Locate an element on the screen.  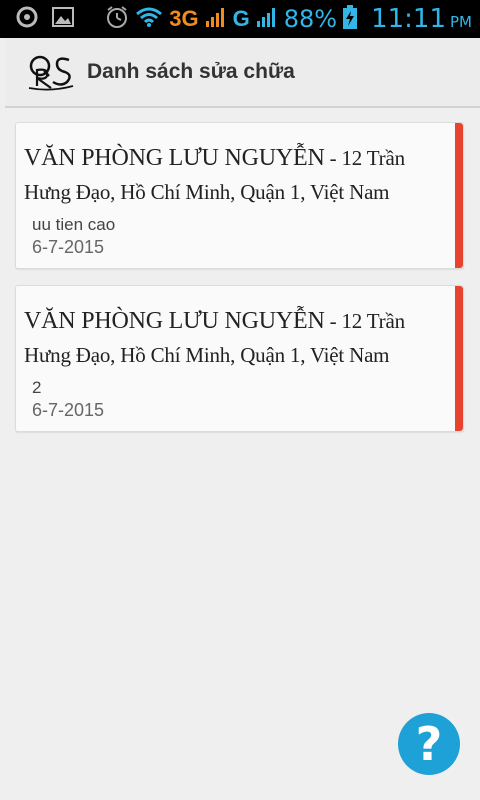
help-button: ? is located at coordinates (429, 744).